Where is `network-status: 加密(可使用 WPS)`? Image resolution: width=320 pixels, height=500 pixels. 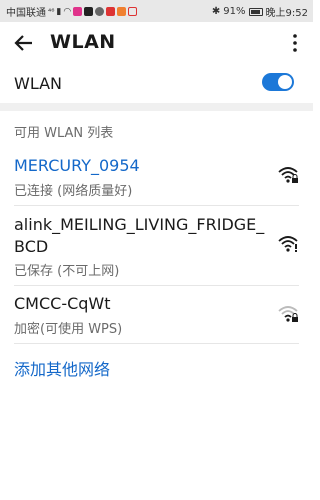
network-status: 加密(可使用 WPS) is located at coordinates (68, 329).